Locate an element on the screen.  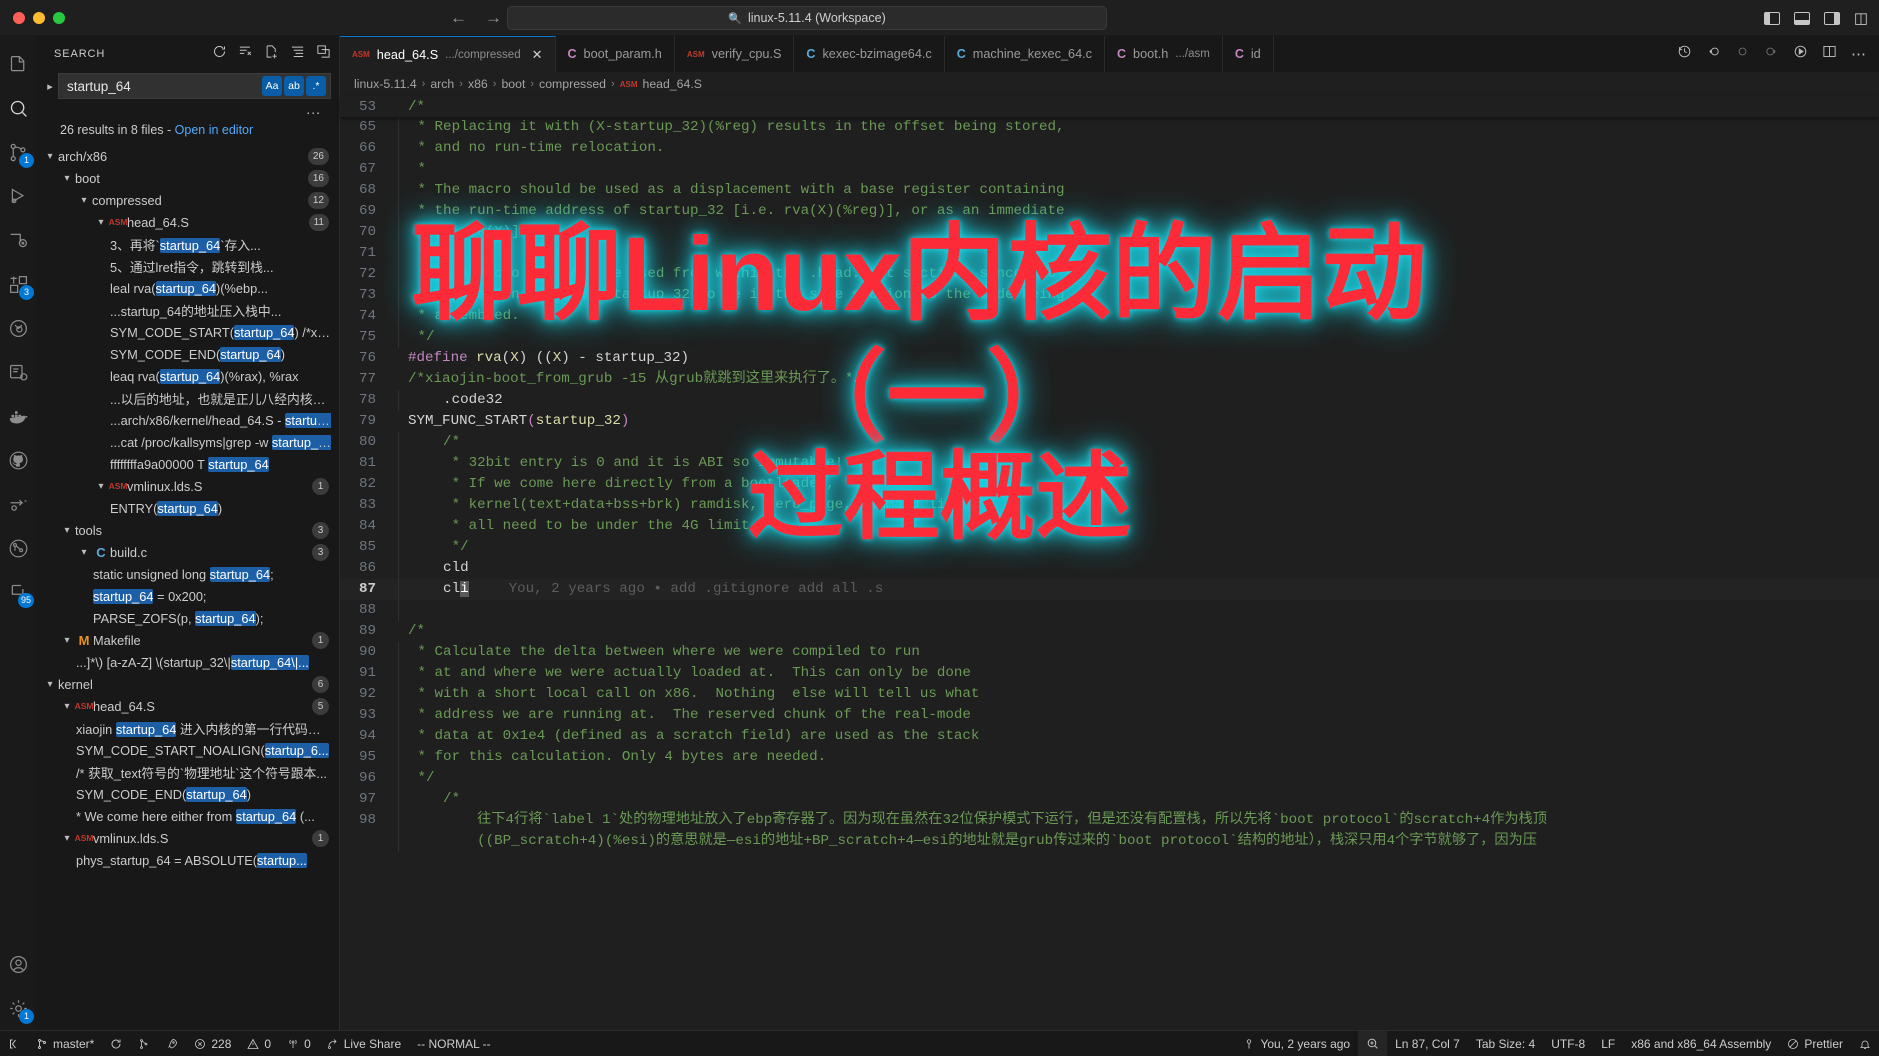
code-line: 76 #define rva(X) ((X) - startup_32) is located at coordinates (1109, 358).